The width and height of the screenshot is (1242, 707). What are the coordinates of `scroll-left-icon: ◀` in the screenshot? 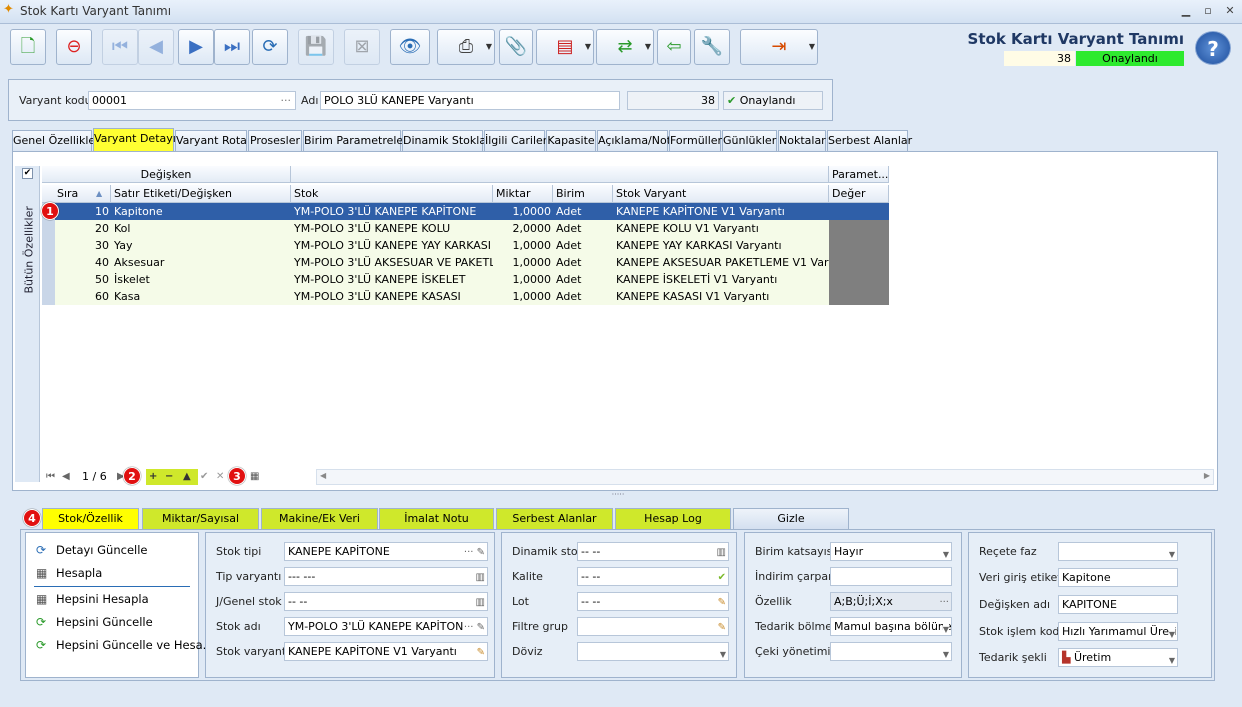 It's located at (323, 475).